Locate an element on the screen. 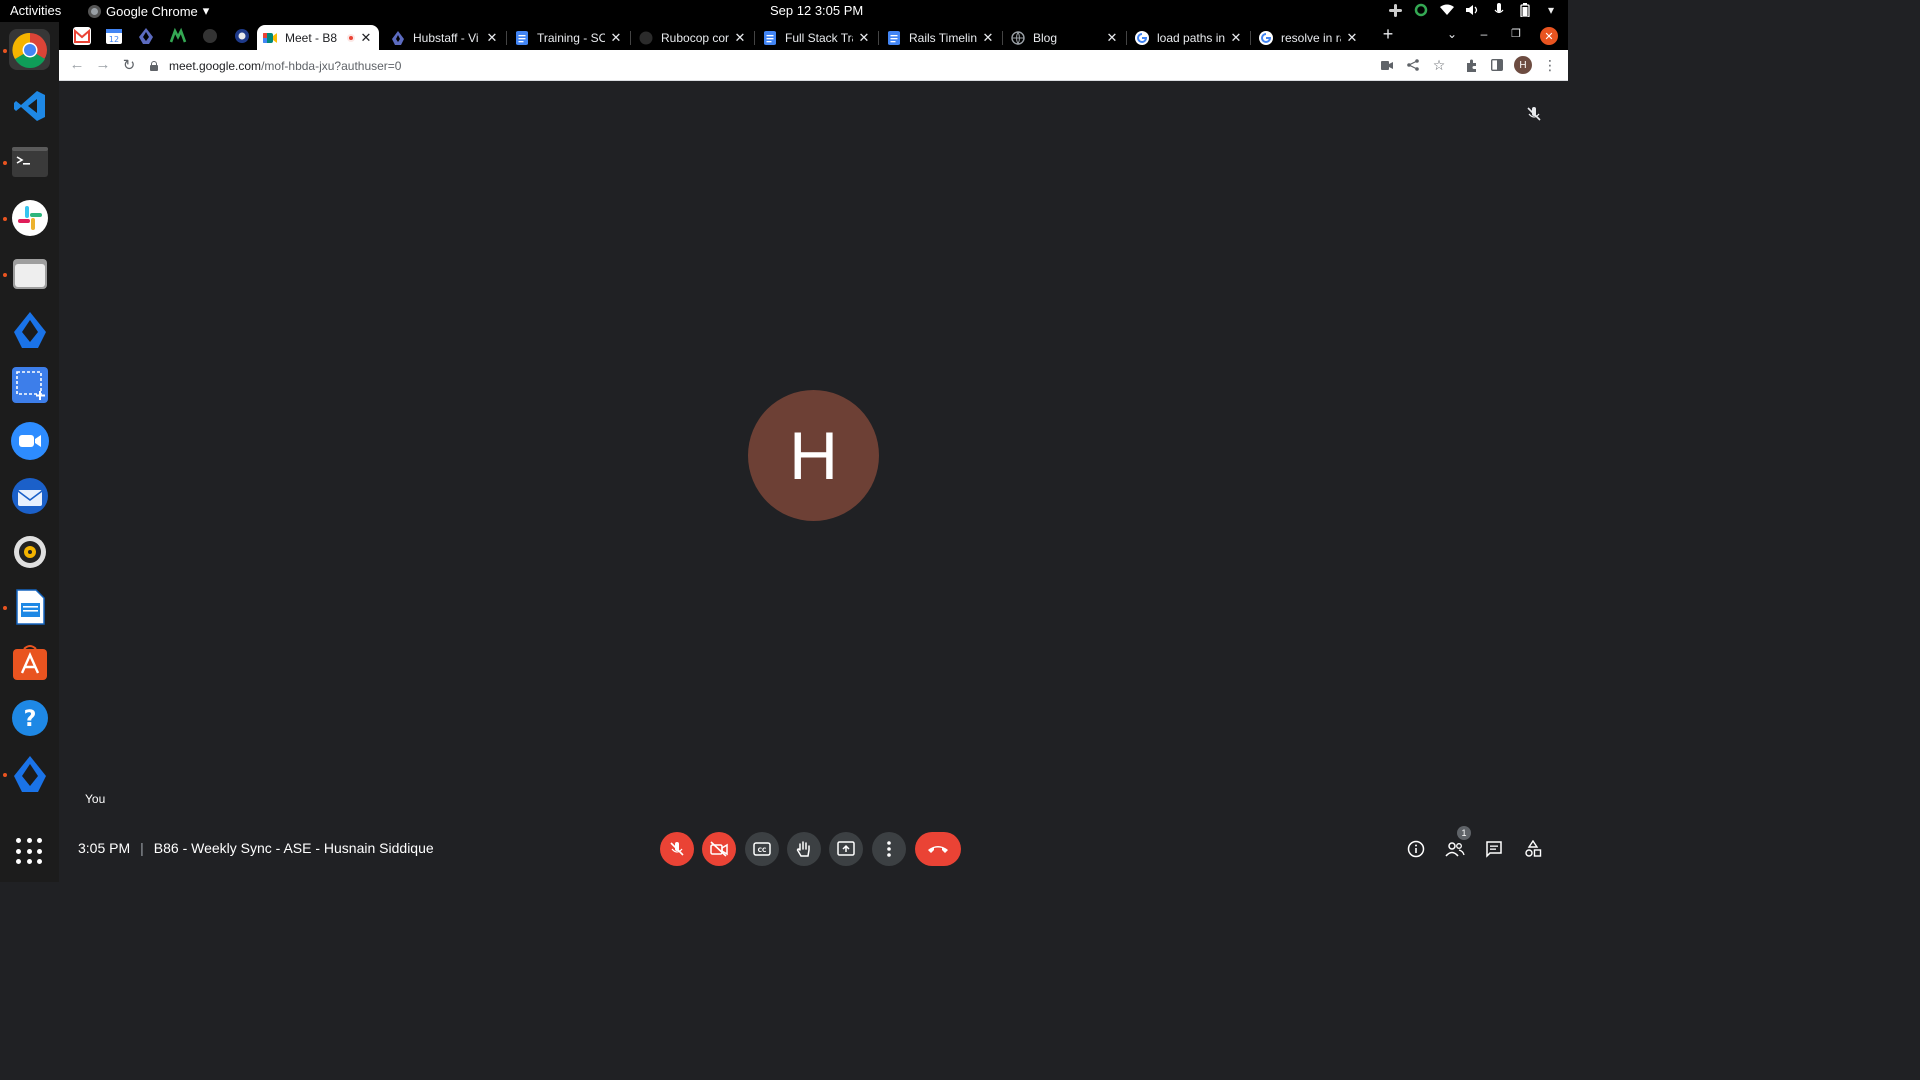 The width and height of the screenshot is (1920, 1080). raise-hand-button is located at coordinates (804, 849).